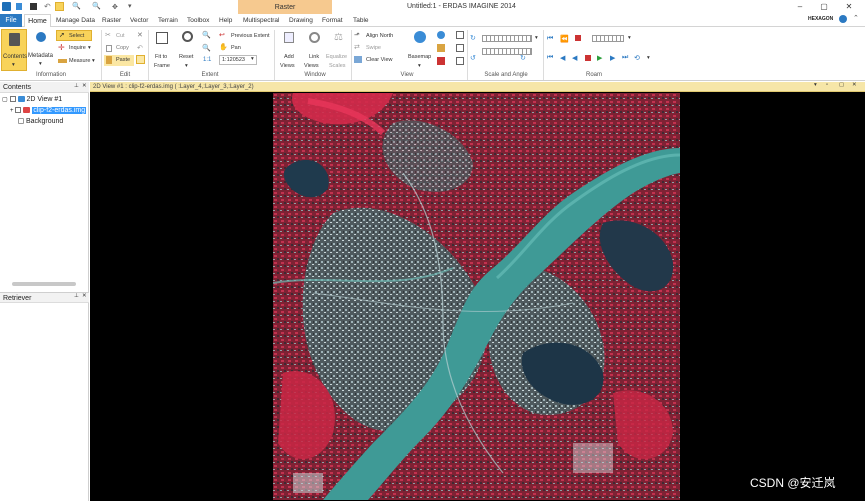  I want to click on tab-terrain: Terrain, so click(168, 20).